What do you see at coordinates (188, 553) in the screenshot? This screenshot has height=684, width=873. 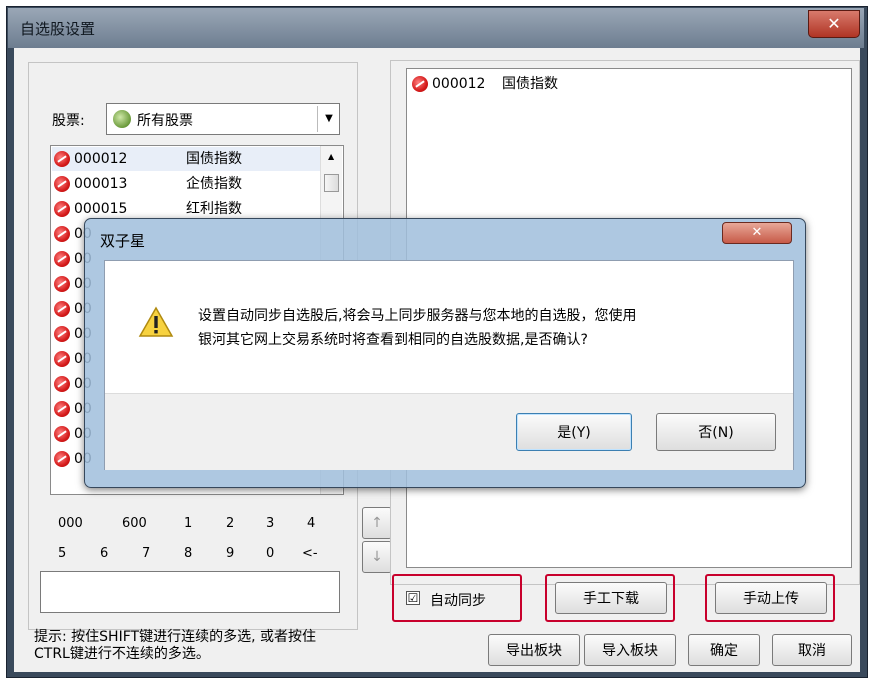 I see `key-8: 8` at bounding box center [188, 553].